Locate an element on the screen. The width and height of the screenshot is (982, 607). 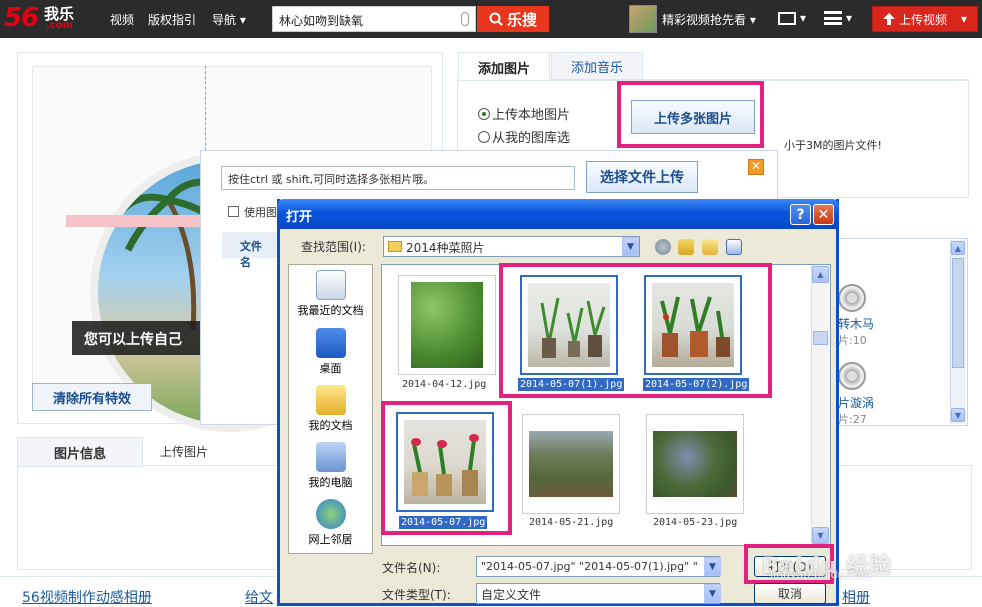
effects-scrollbar: ▲ ▼ is located at coordinates (958, 332).